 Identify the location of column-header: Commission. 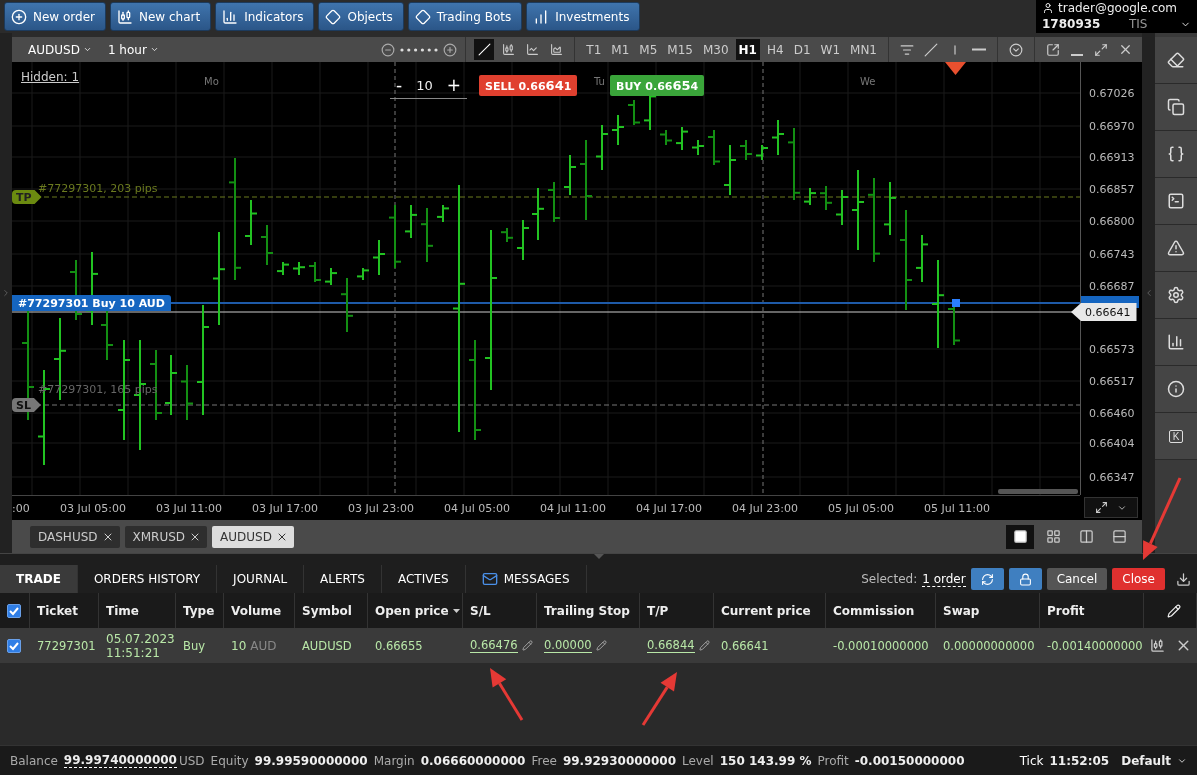
(881, 610).